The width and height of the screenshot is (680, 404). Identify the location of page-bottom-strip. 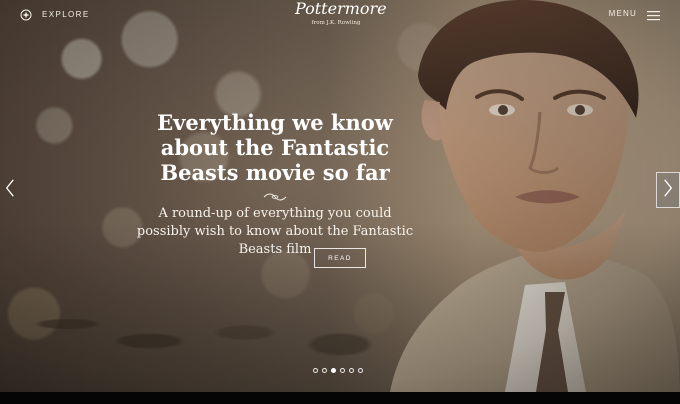
(340, 398).